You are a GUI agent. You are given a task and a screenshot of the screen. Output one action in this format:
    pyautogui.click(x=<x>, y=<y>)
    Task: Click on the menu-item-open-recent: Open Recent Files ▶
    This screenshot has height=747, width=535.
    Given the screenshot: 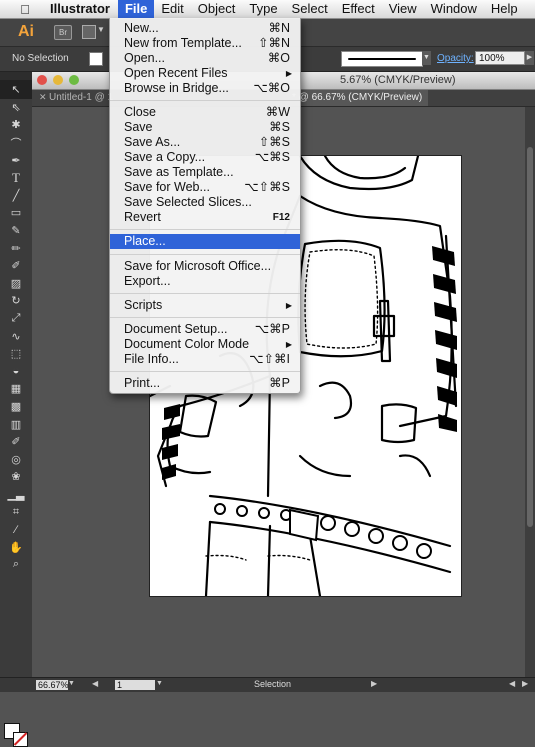 What is the action you would take?
    pyautogui.click(x=205, y=73)
    